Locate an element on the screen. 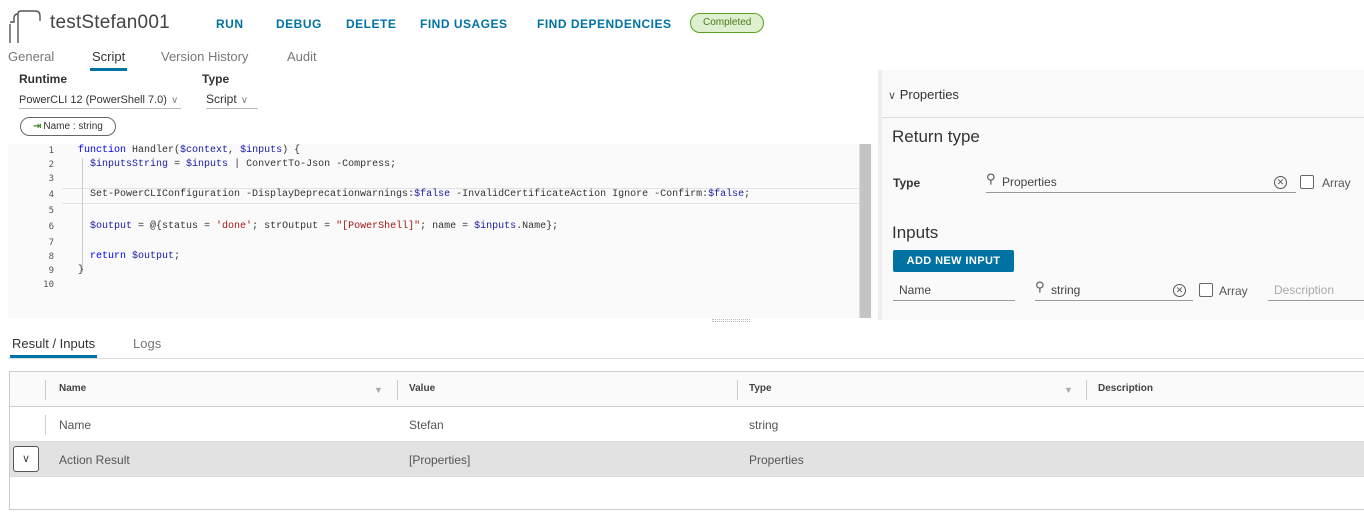 The height and width of the screenshot is (514, 1364). code-line-1: function Handler($context, $inputs) { is located at coordinates (189, 150).